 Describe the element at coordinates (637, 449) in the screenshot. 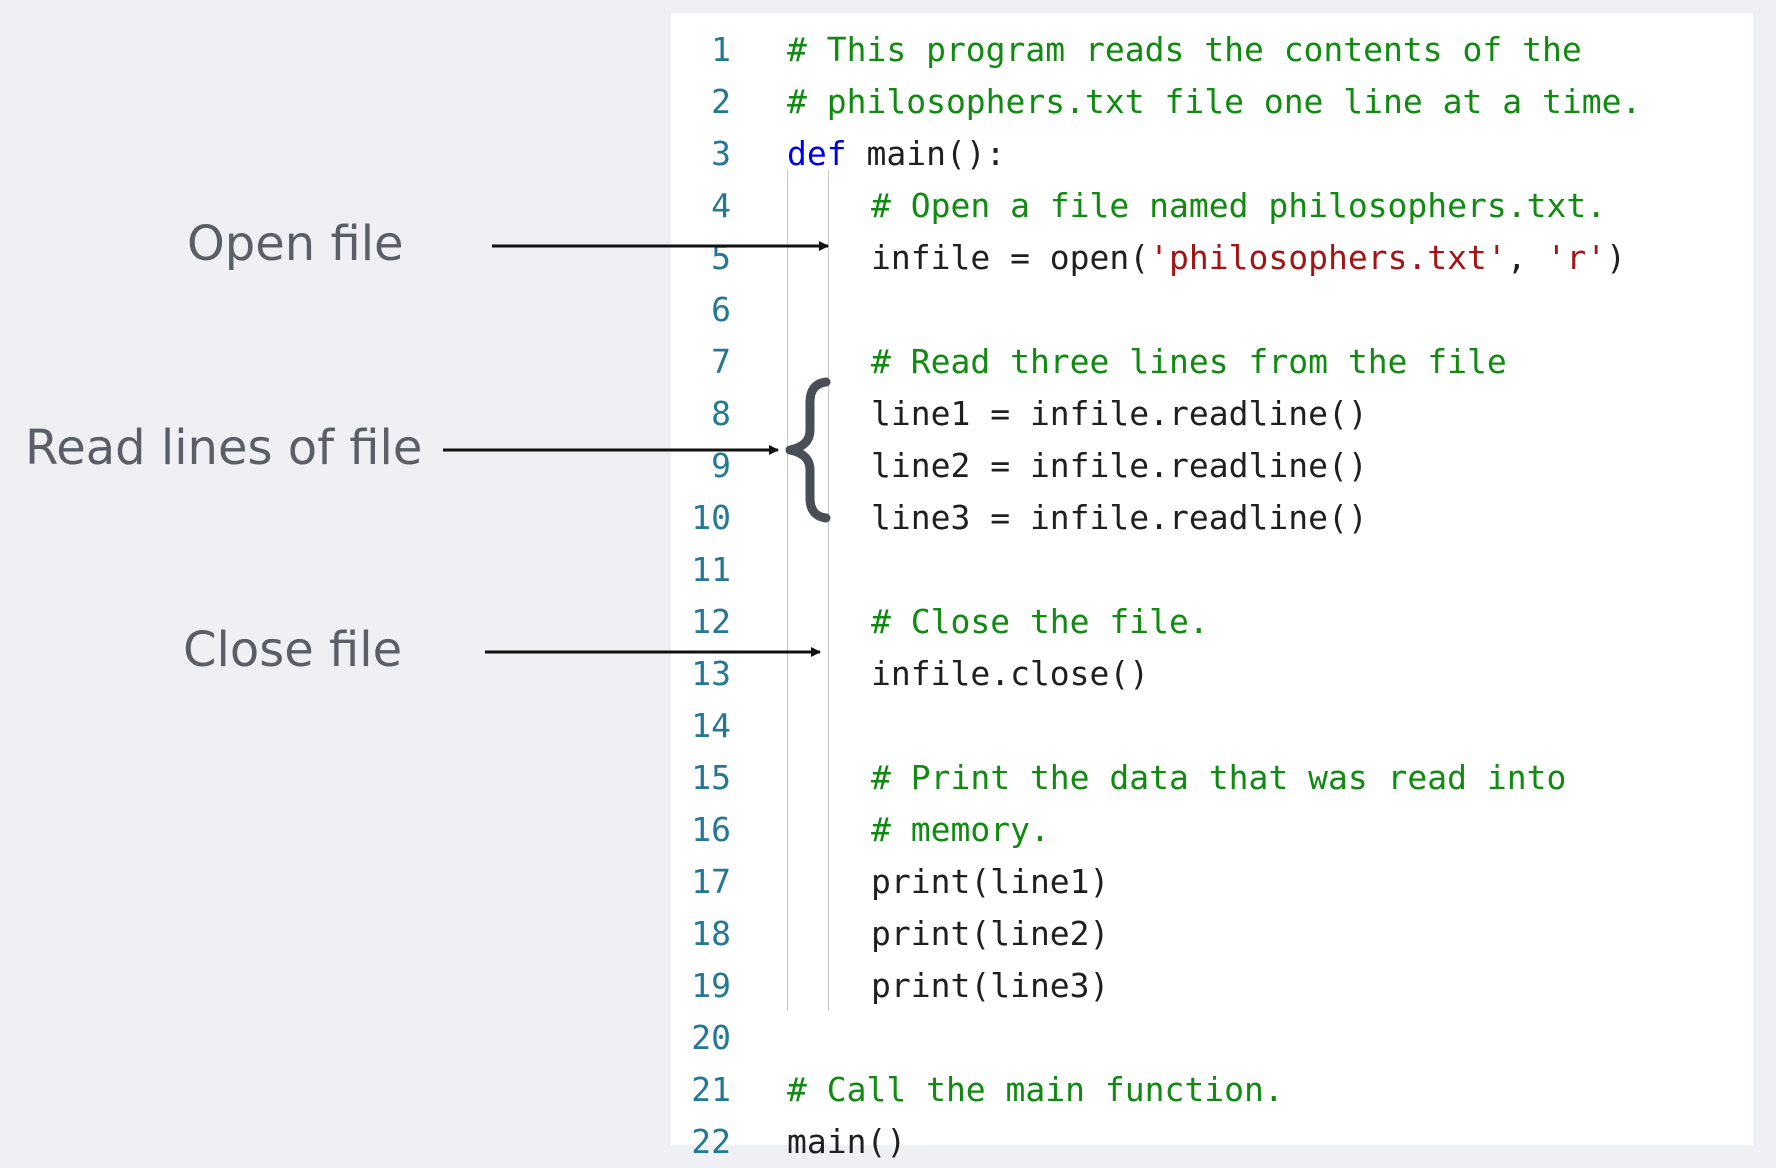

I see `annotation-arrows` at that location.